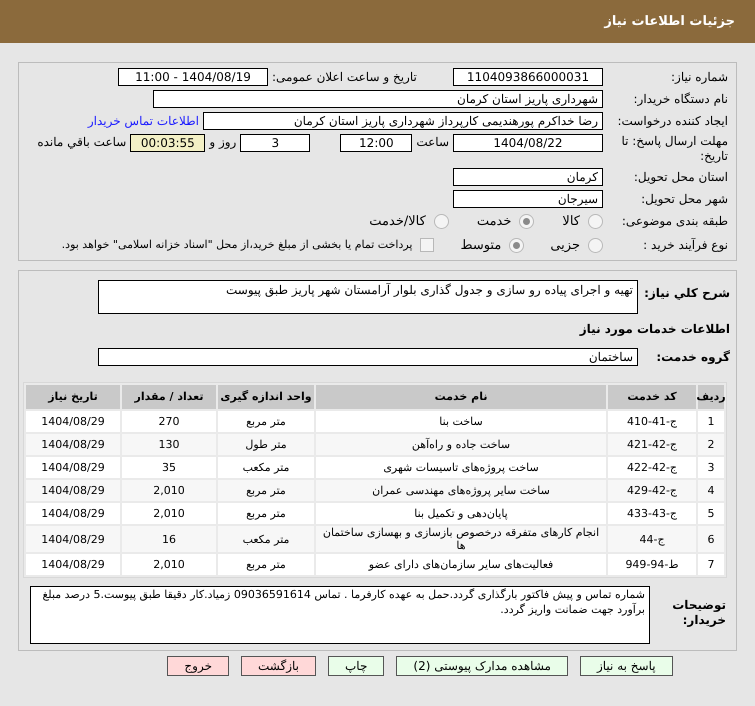 The height and width of the screenshot is (706, 755). Describe the element at coordinates (528, 199) in the screenshot. I see `field-value: سیرجان` at that location.